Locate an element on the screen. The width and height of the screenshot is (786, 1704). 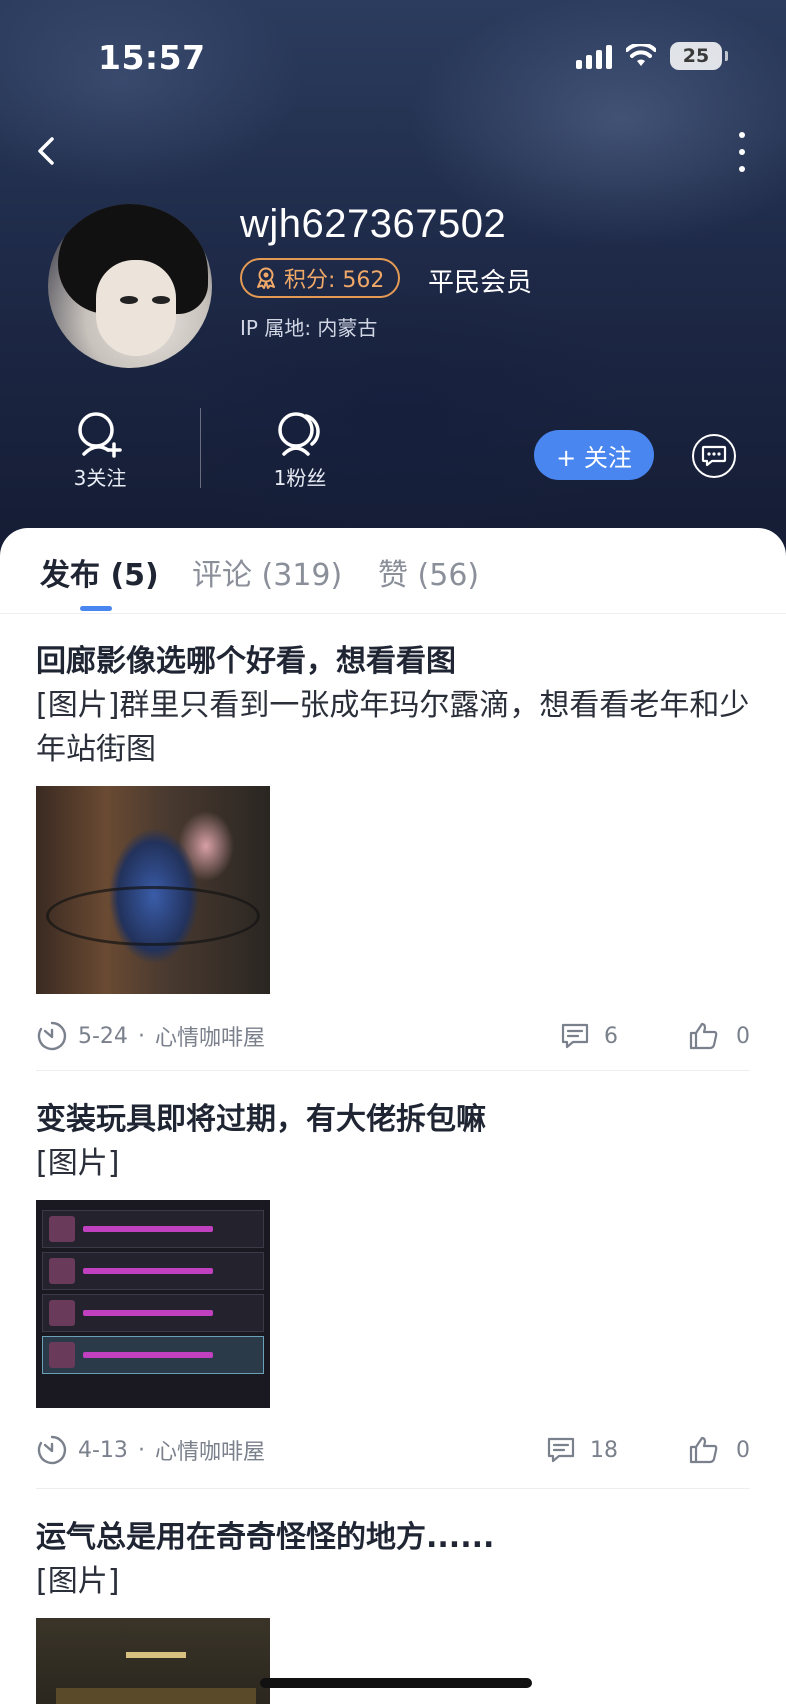
back-button is located at coordinates (50, 151).